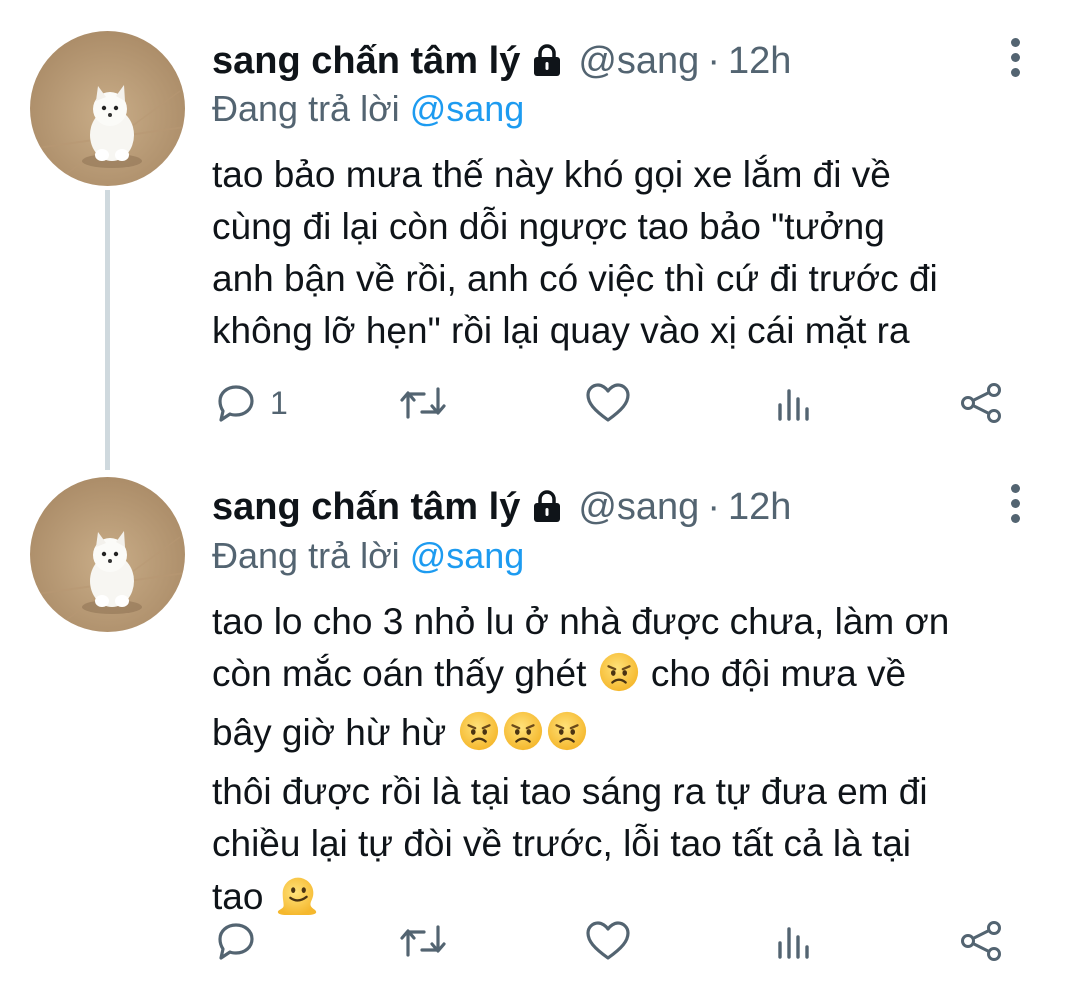 This screenshot has width=1080, height=983. What do you see at coordinates (238, 896) in the screenshot?
I see `tweet-text-segment: tao` at bounding box center [238, 896].